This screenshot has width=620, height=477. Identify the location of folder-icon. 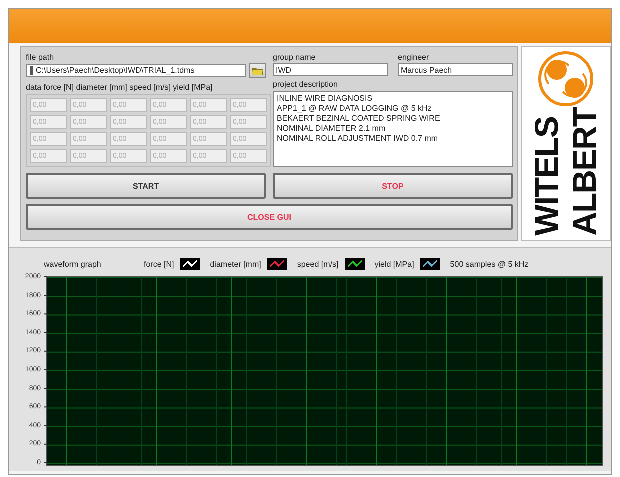
(257, 70).